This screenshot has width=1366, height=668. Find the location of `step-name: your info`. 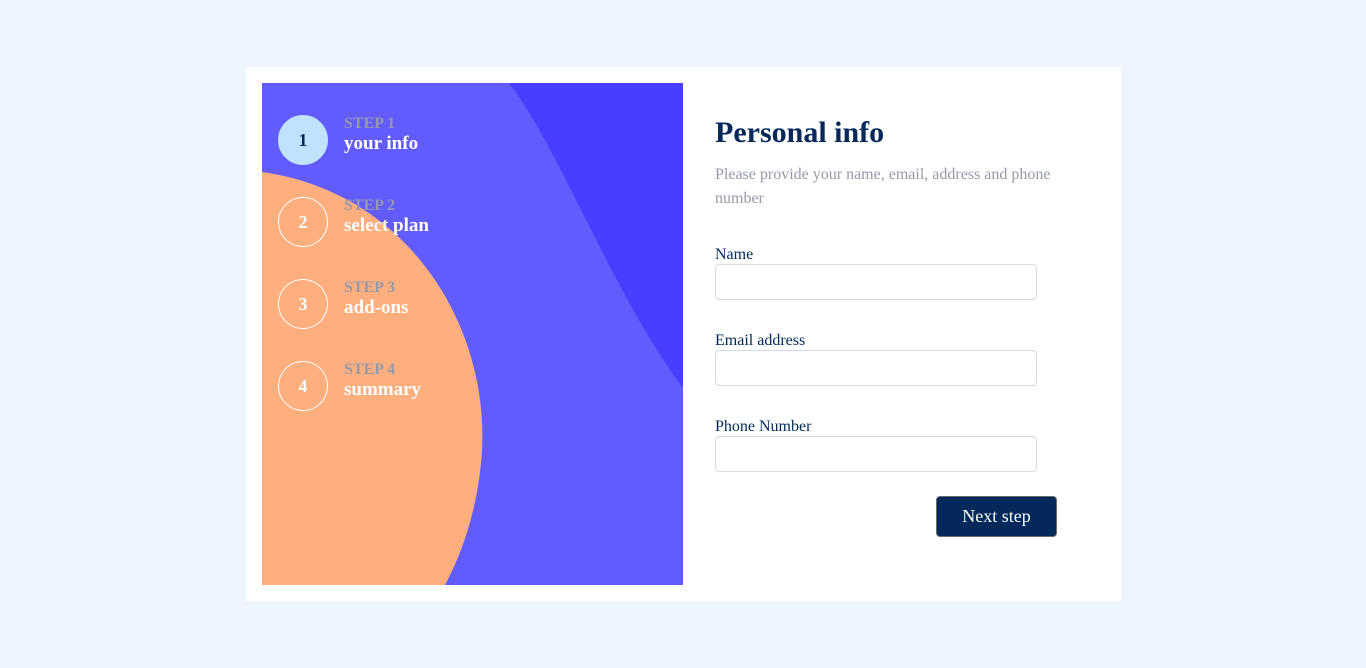

step-name: your info is located at coordinates (381, 143).